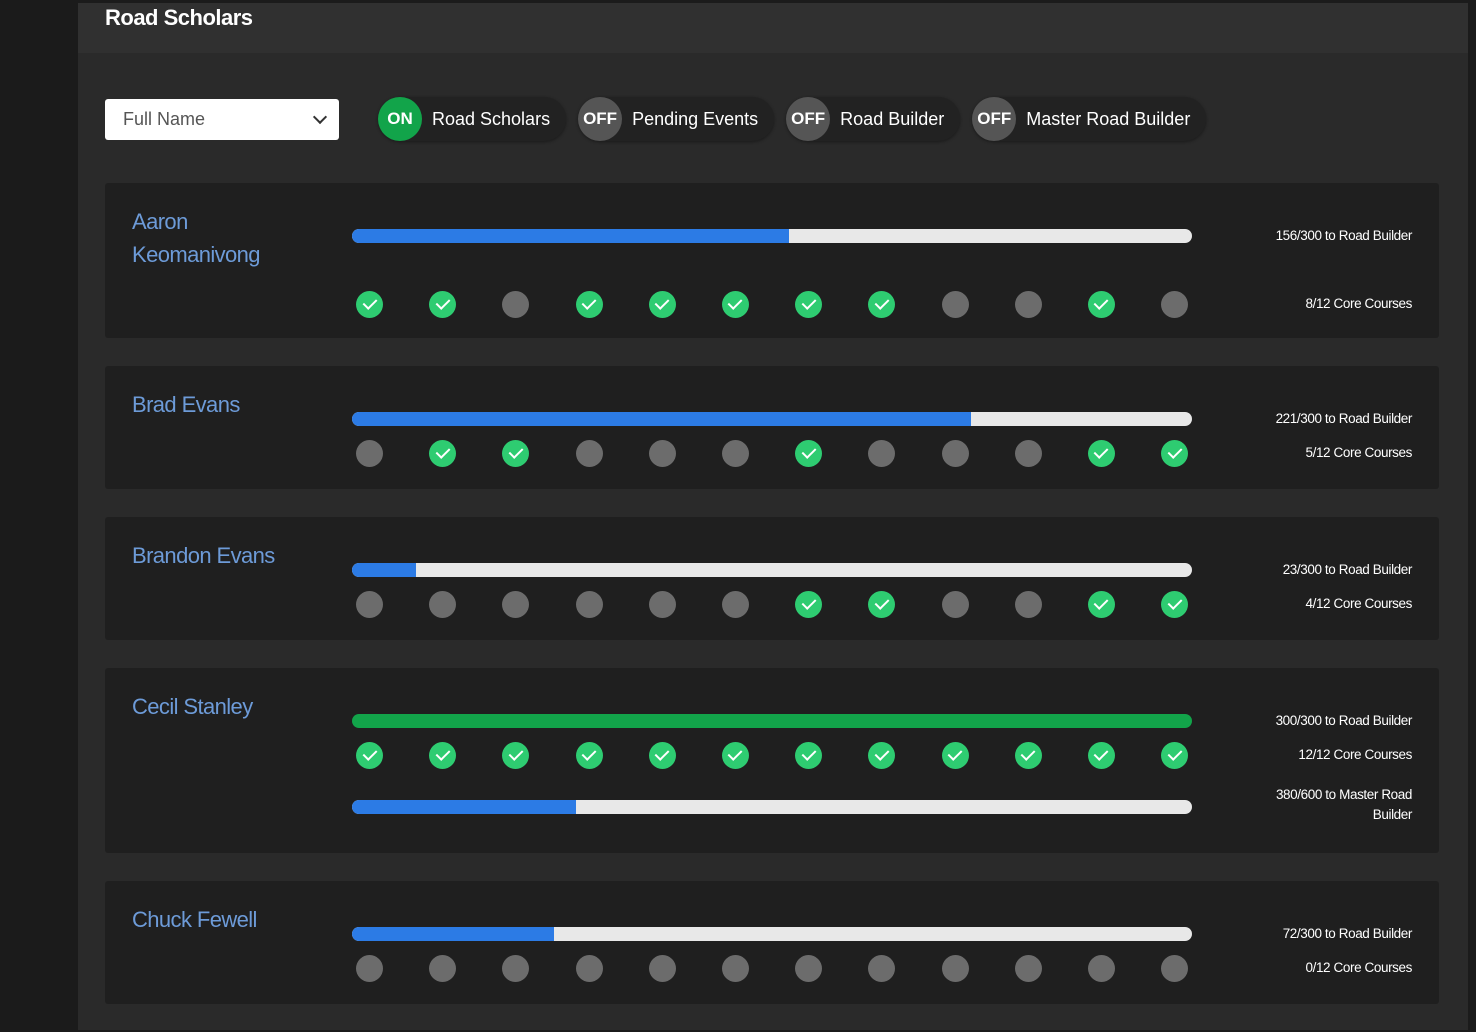 This screenshot has width=1476, height=1032. Describe the element at coordinates (1358, 303) in the screenshot. I see `core-courses-status: 8/12 Core Courses` at that location.